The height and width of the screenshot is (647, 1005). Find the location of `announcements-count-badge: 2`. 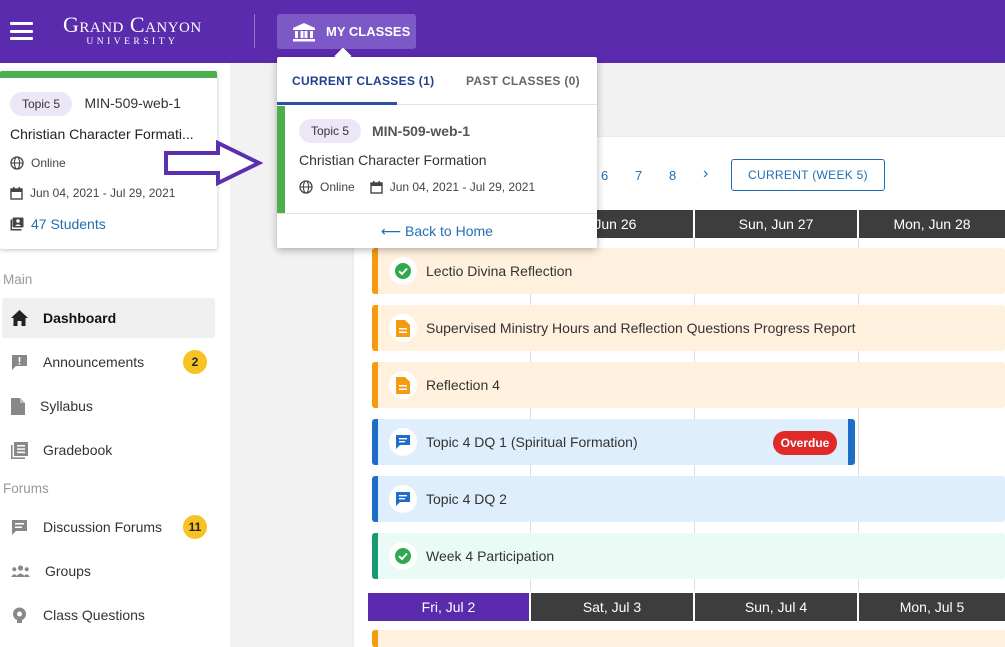

announcements-count-badge: 2 is located at coordinates (195, 362).